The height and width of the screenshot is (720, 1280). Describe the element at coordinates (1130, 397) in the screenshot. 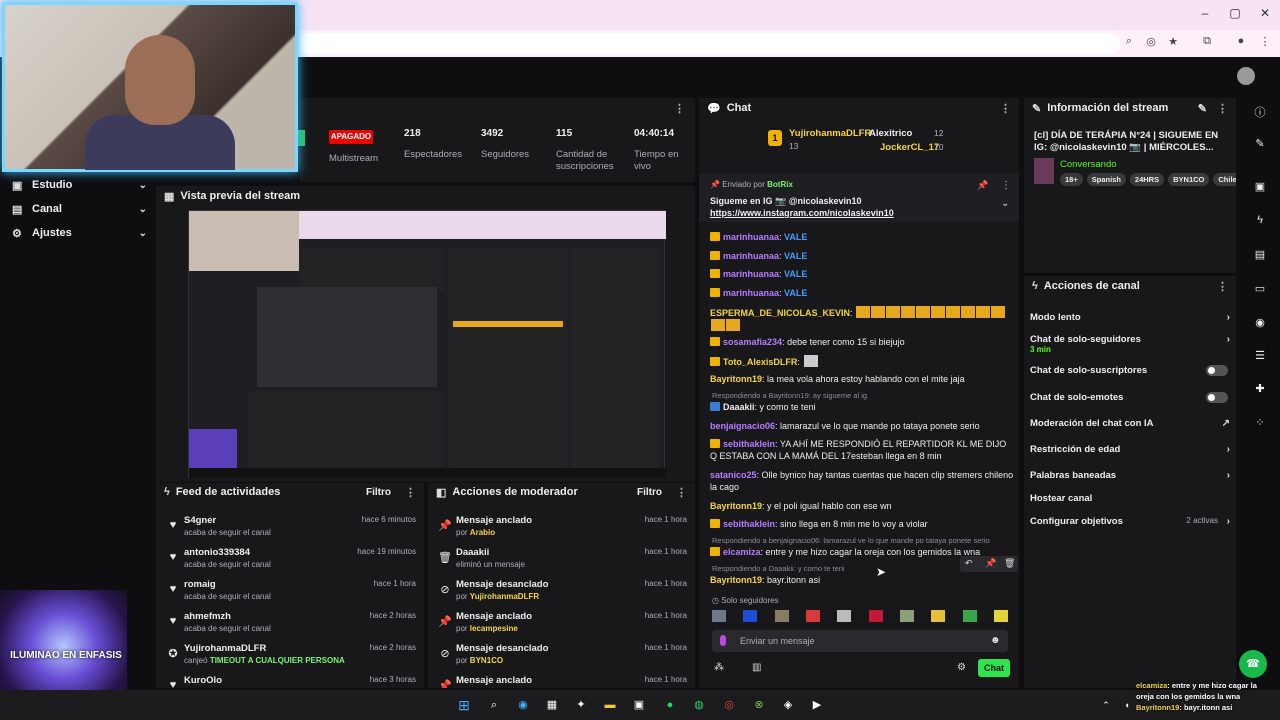

I see `action-emotes-only: Chat de solo-emotes` at that location.